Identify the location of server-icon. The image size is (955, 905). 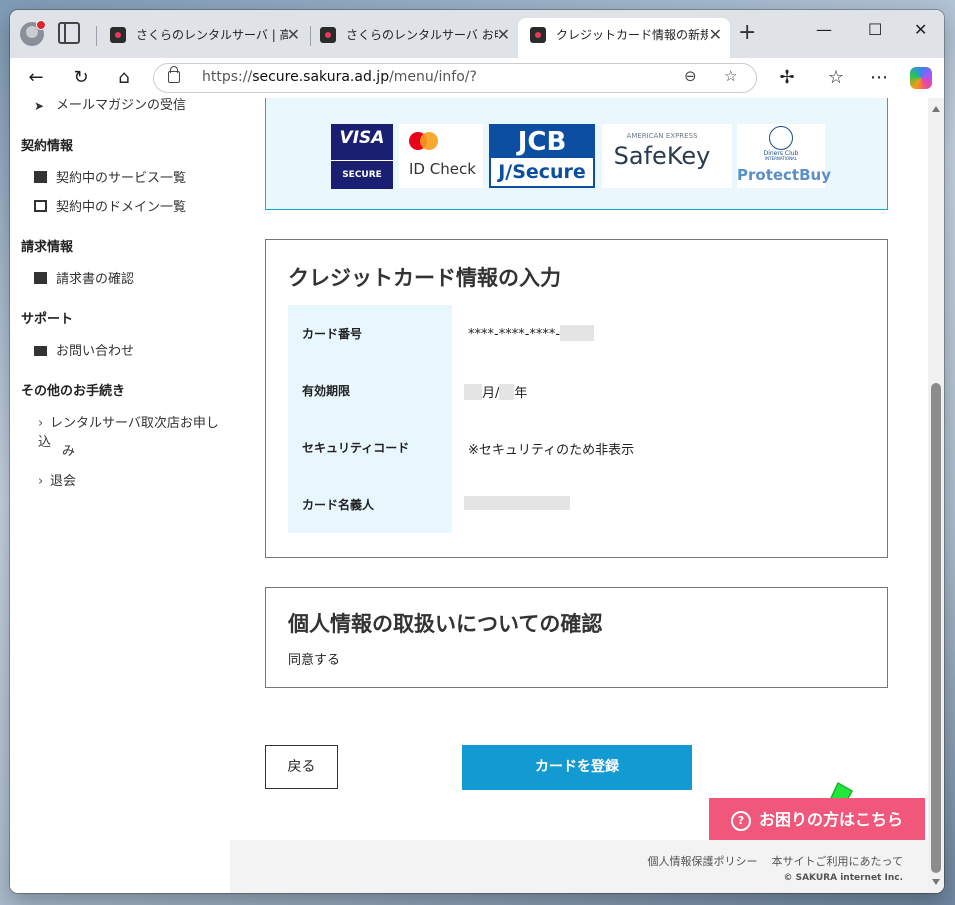
(40, 177).